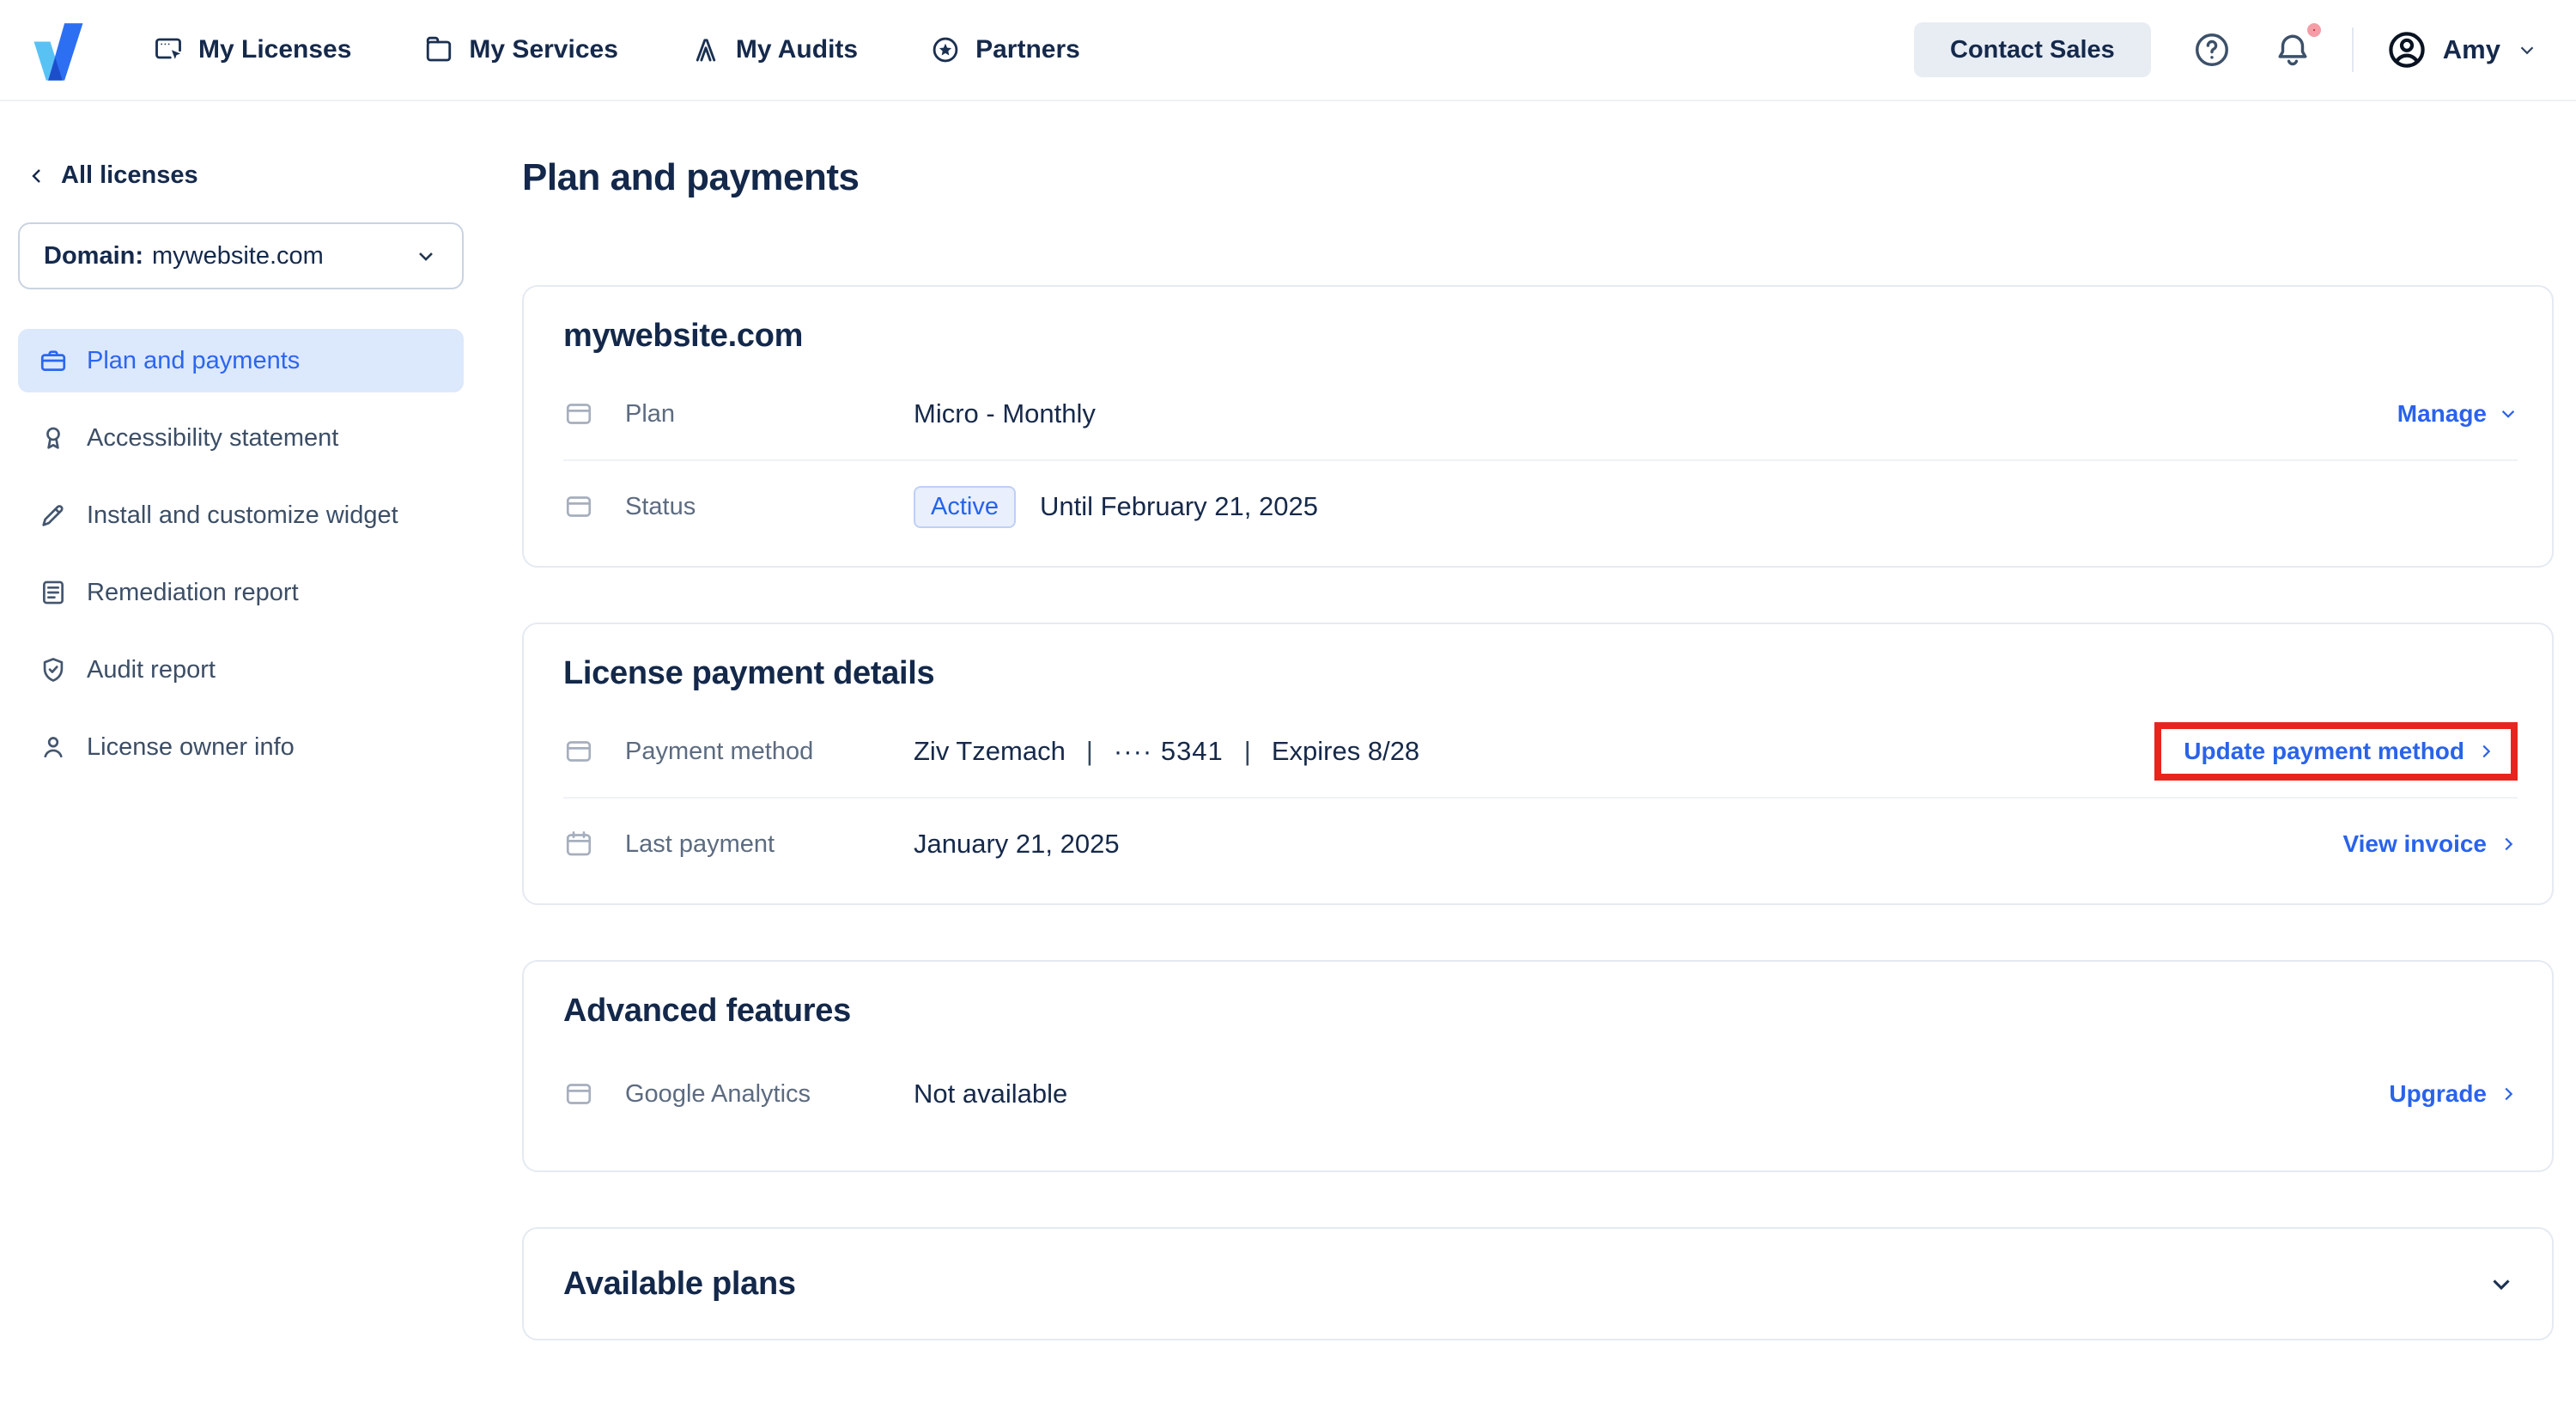 The image size is (2576, 1410). I want to click on calendar-icon, so click(580, 845).